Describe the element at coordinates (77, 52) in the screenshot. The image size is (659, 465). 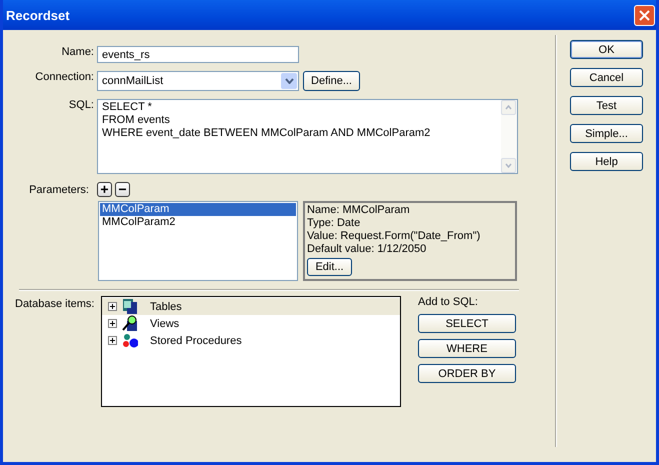
I see `field-label: Name:` at that location.